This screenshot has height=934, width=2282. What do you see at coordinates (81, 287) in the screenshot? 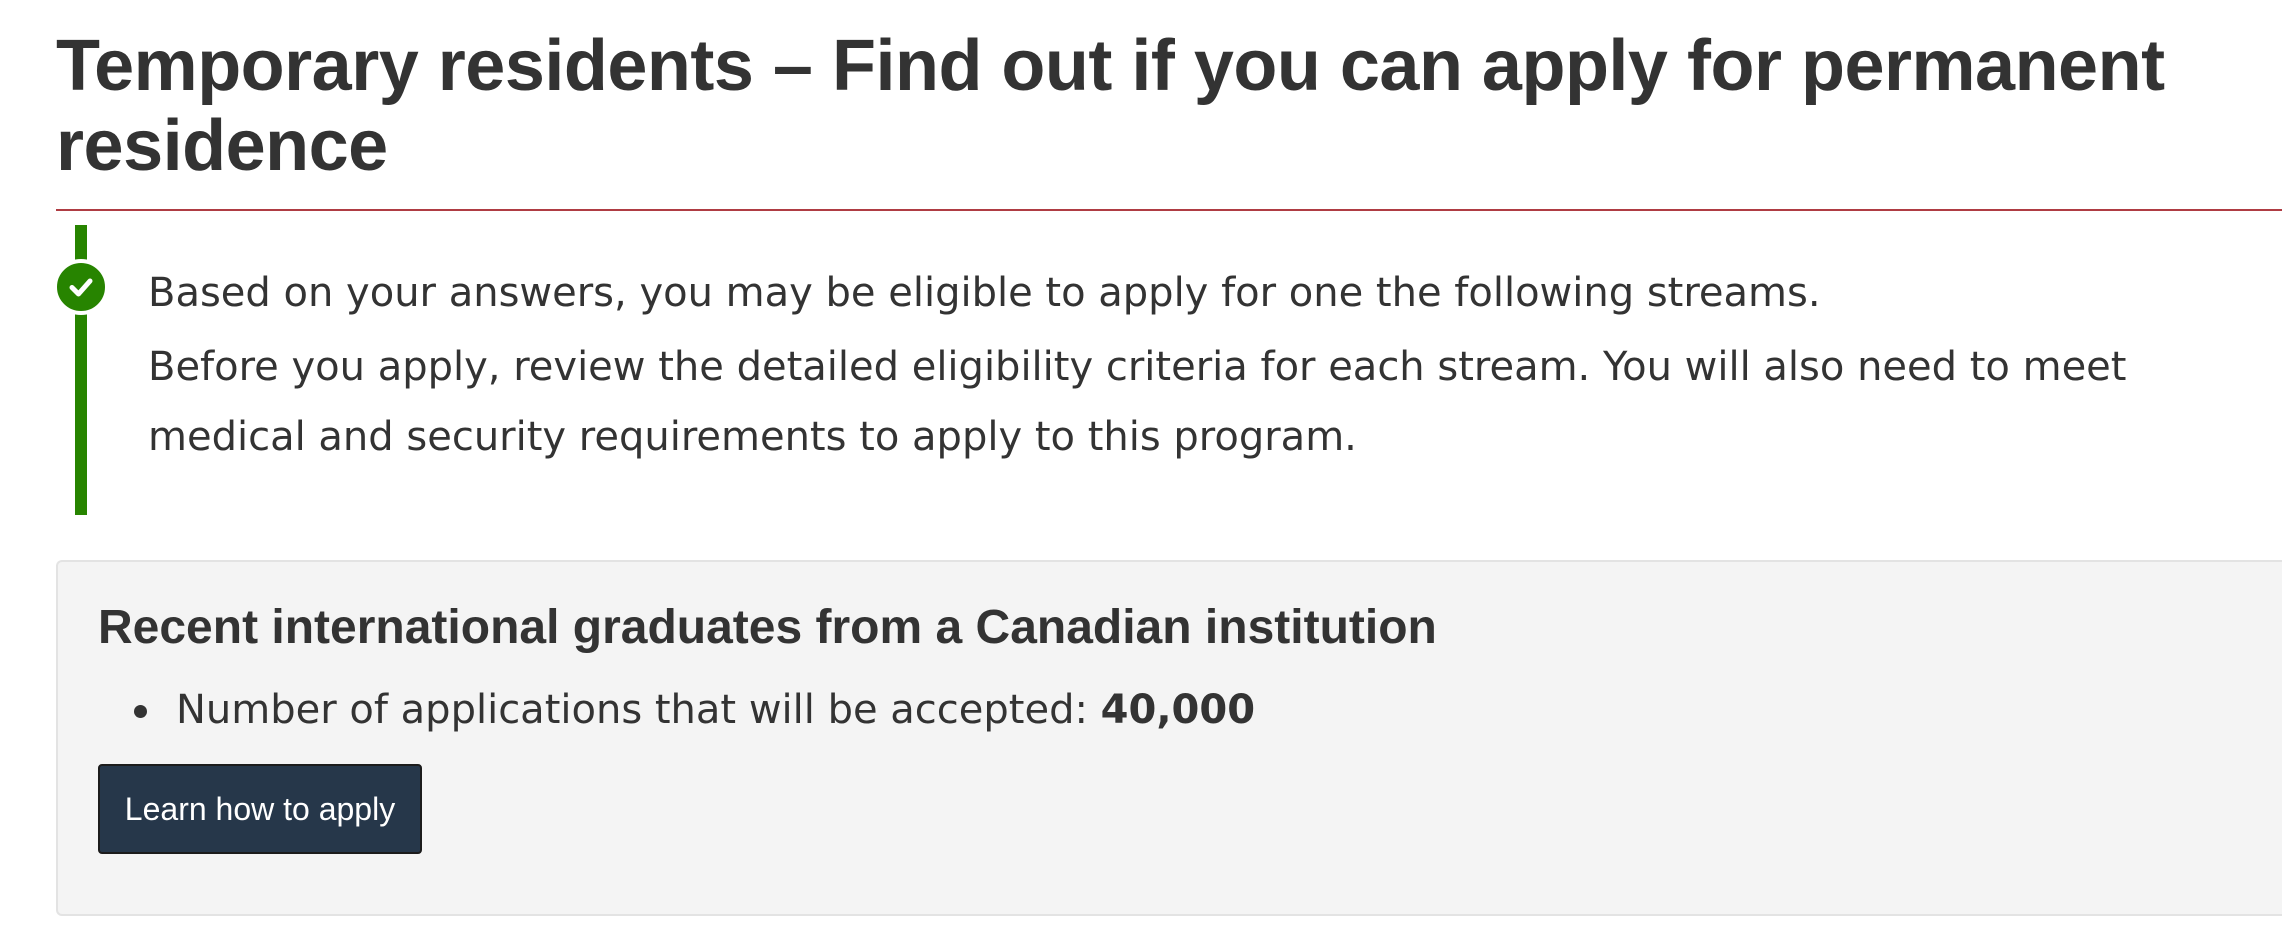
I see `check-circle-icon` at bounding box center [81, 287].